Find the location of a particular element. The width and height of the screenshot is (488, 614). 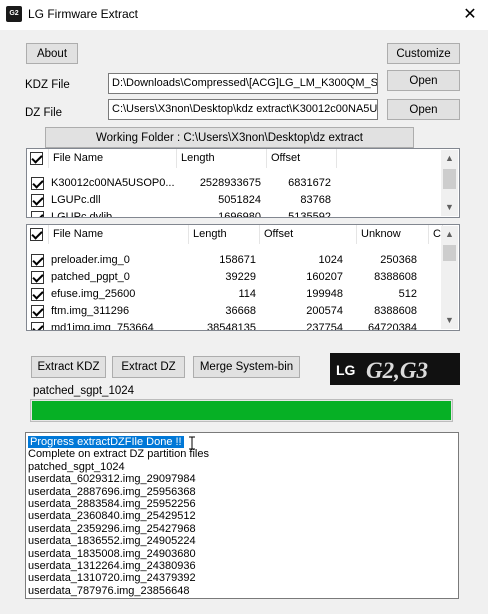

length-cell: 114 is located at coordinates (247, 294).